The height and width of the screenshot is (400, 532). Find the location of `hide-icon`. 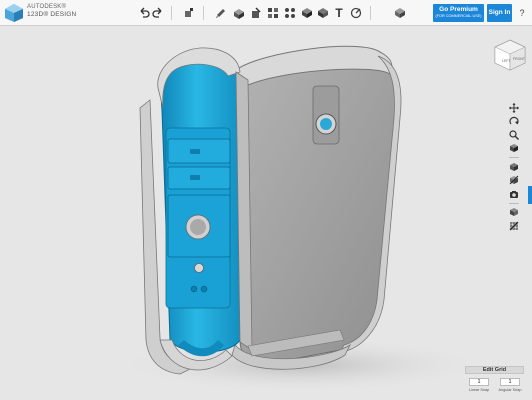

hide-icon is located at coordinates (513, 180).